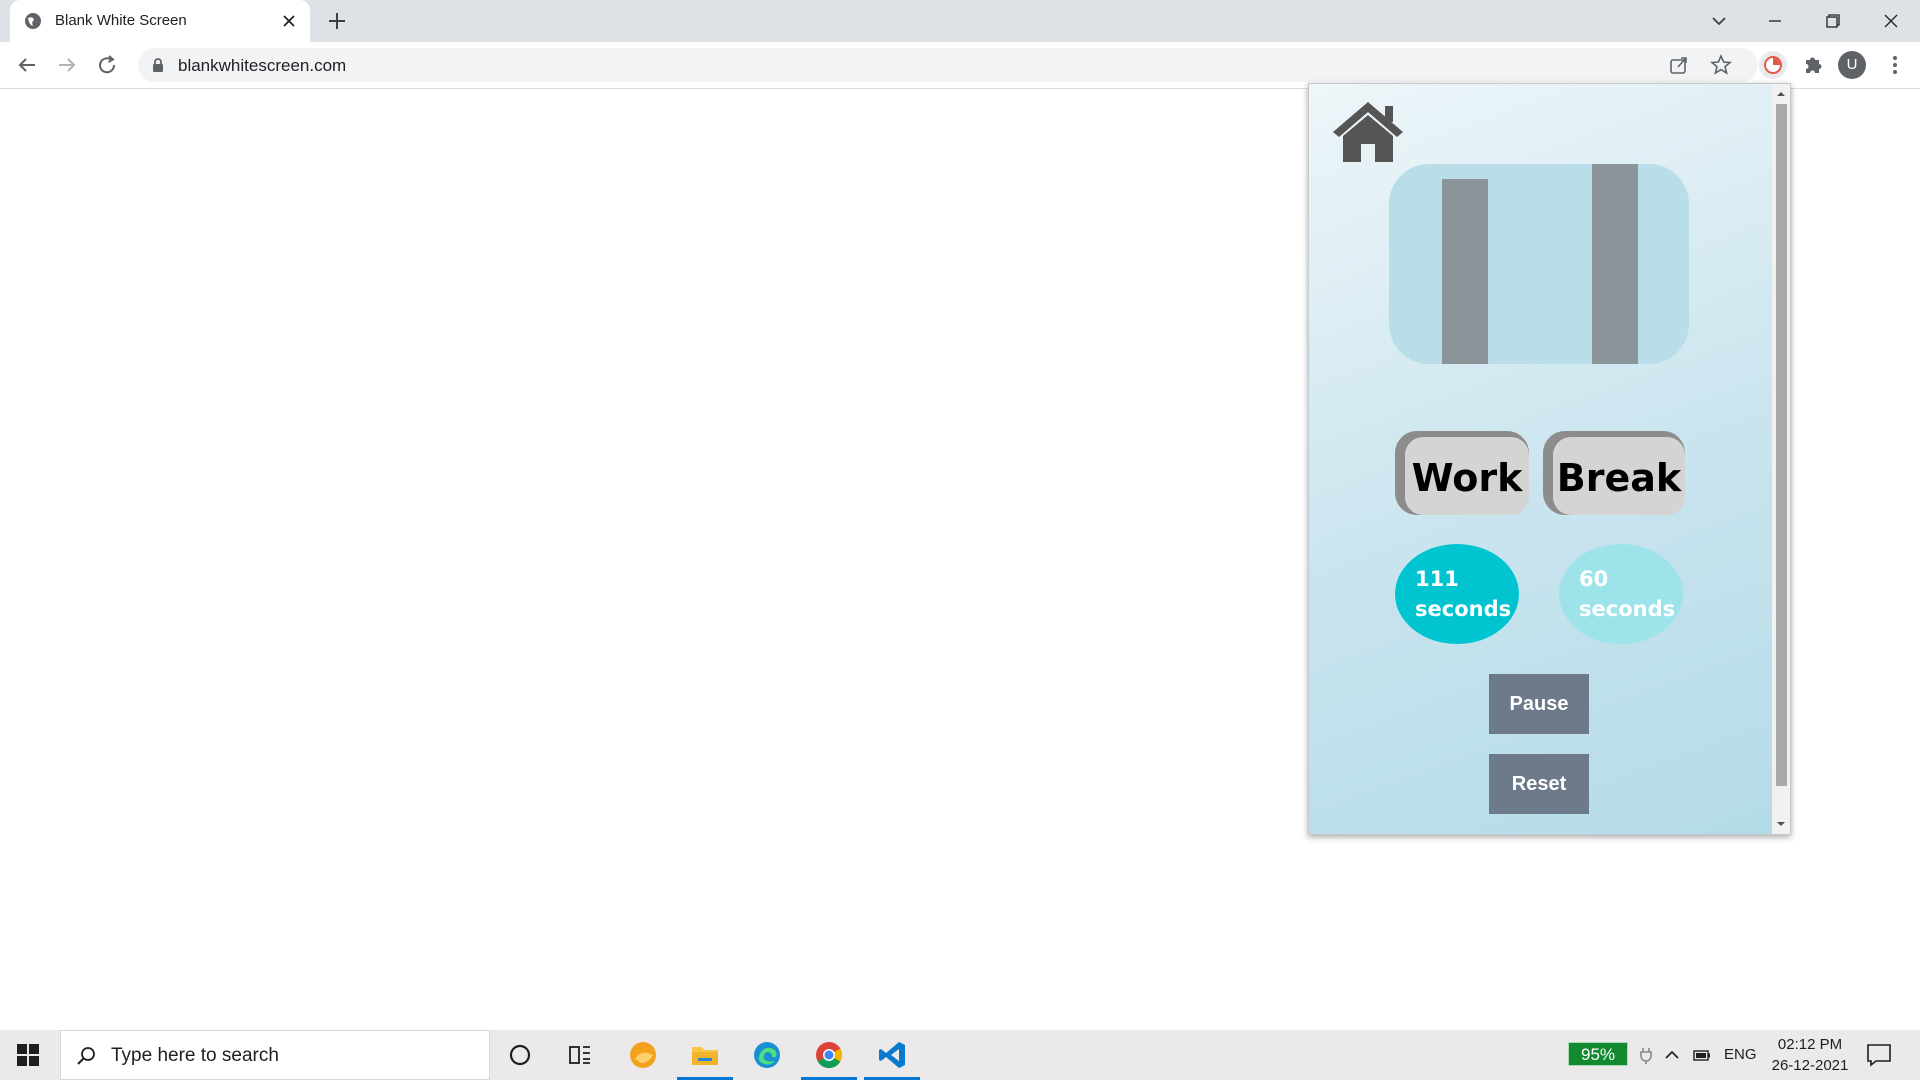 This screenshot has height=1080, width=1920. I want to click on new-tab-icon, so click(337, 21).